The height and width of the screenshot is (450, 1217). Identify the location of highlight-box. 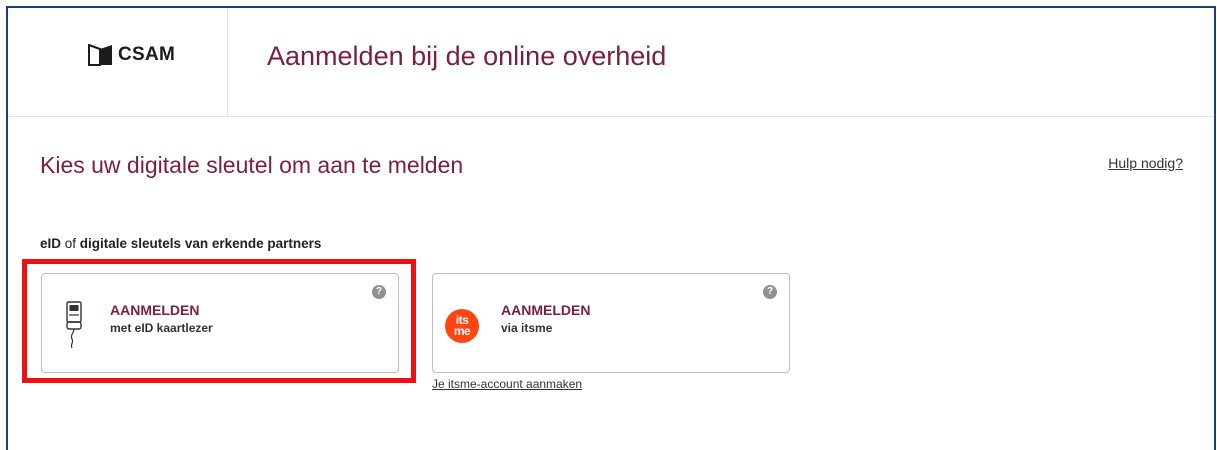
(219, 321).